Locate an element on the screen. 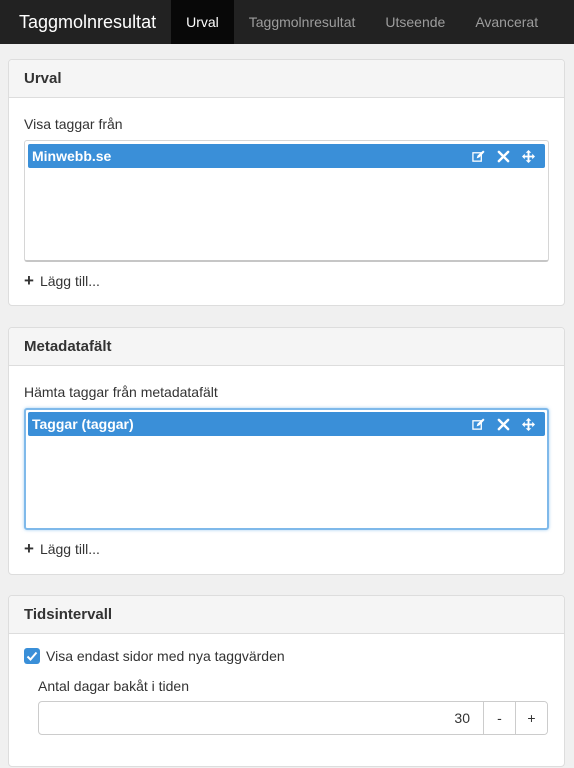 This screenshot has height=768, width=574. metadata-listbox: Taggar (taggar) is located at coordinates (286, 469).